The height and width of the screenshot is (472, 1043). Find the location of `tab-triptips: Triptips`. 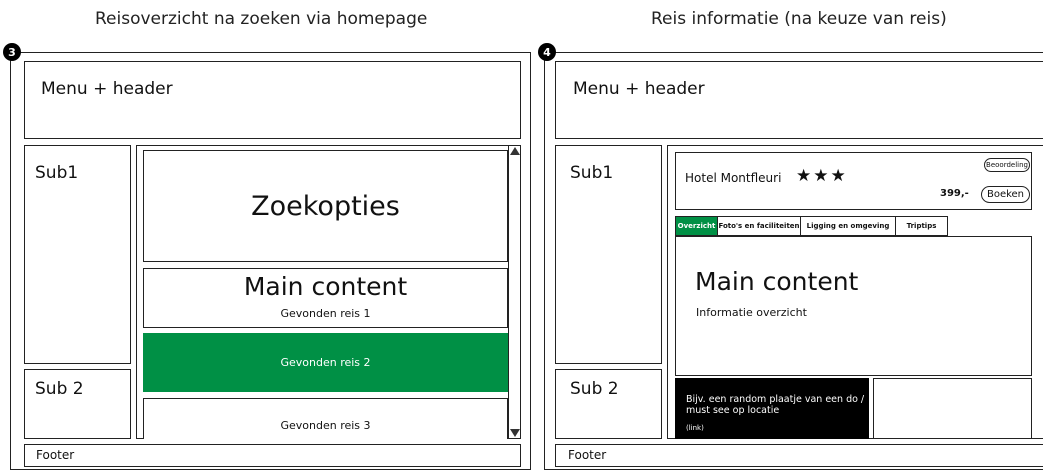

tab-triptips: Triptips is located at coordinates (921, 226).